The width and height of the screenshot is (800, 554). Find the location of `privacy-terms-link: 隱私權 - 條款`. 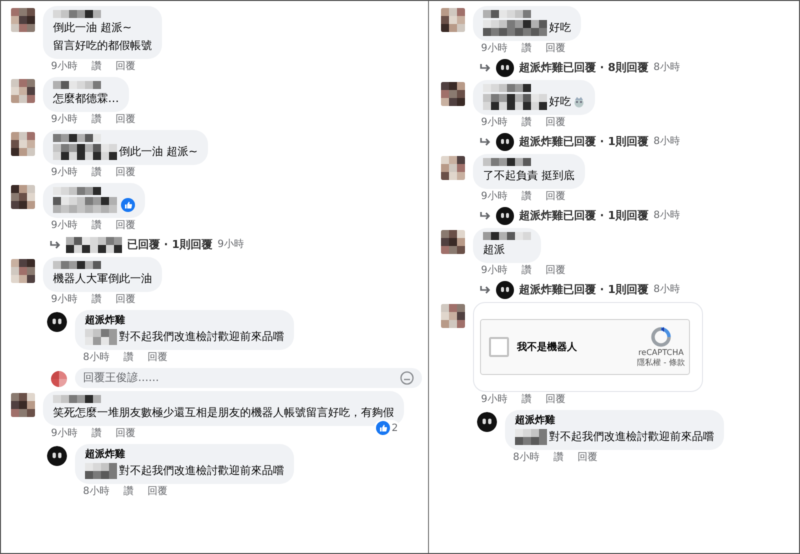

privacy-terms-link: 隱私權 - 條款 is located at coordinates (661, 363).